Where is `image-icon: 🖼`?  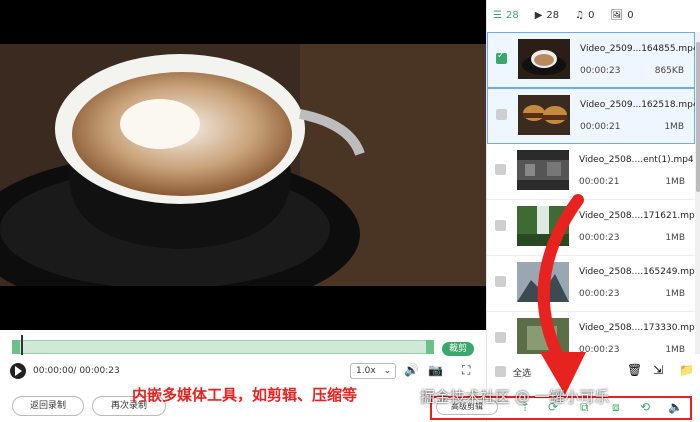 image-icon: 🖼 is located at coordinates (617, 15).